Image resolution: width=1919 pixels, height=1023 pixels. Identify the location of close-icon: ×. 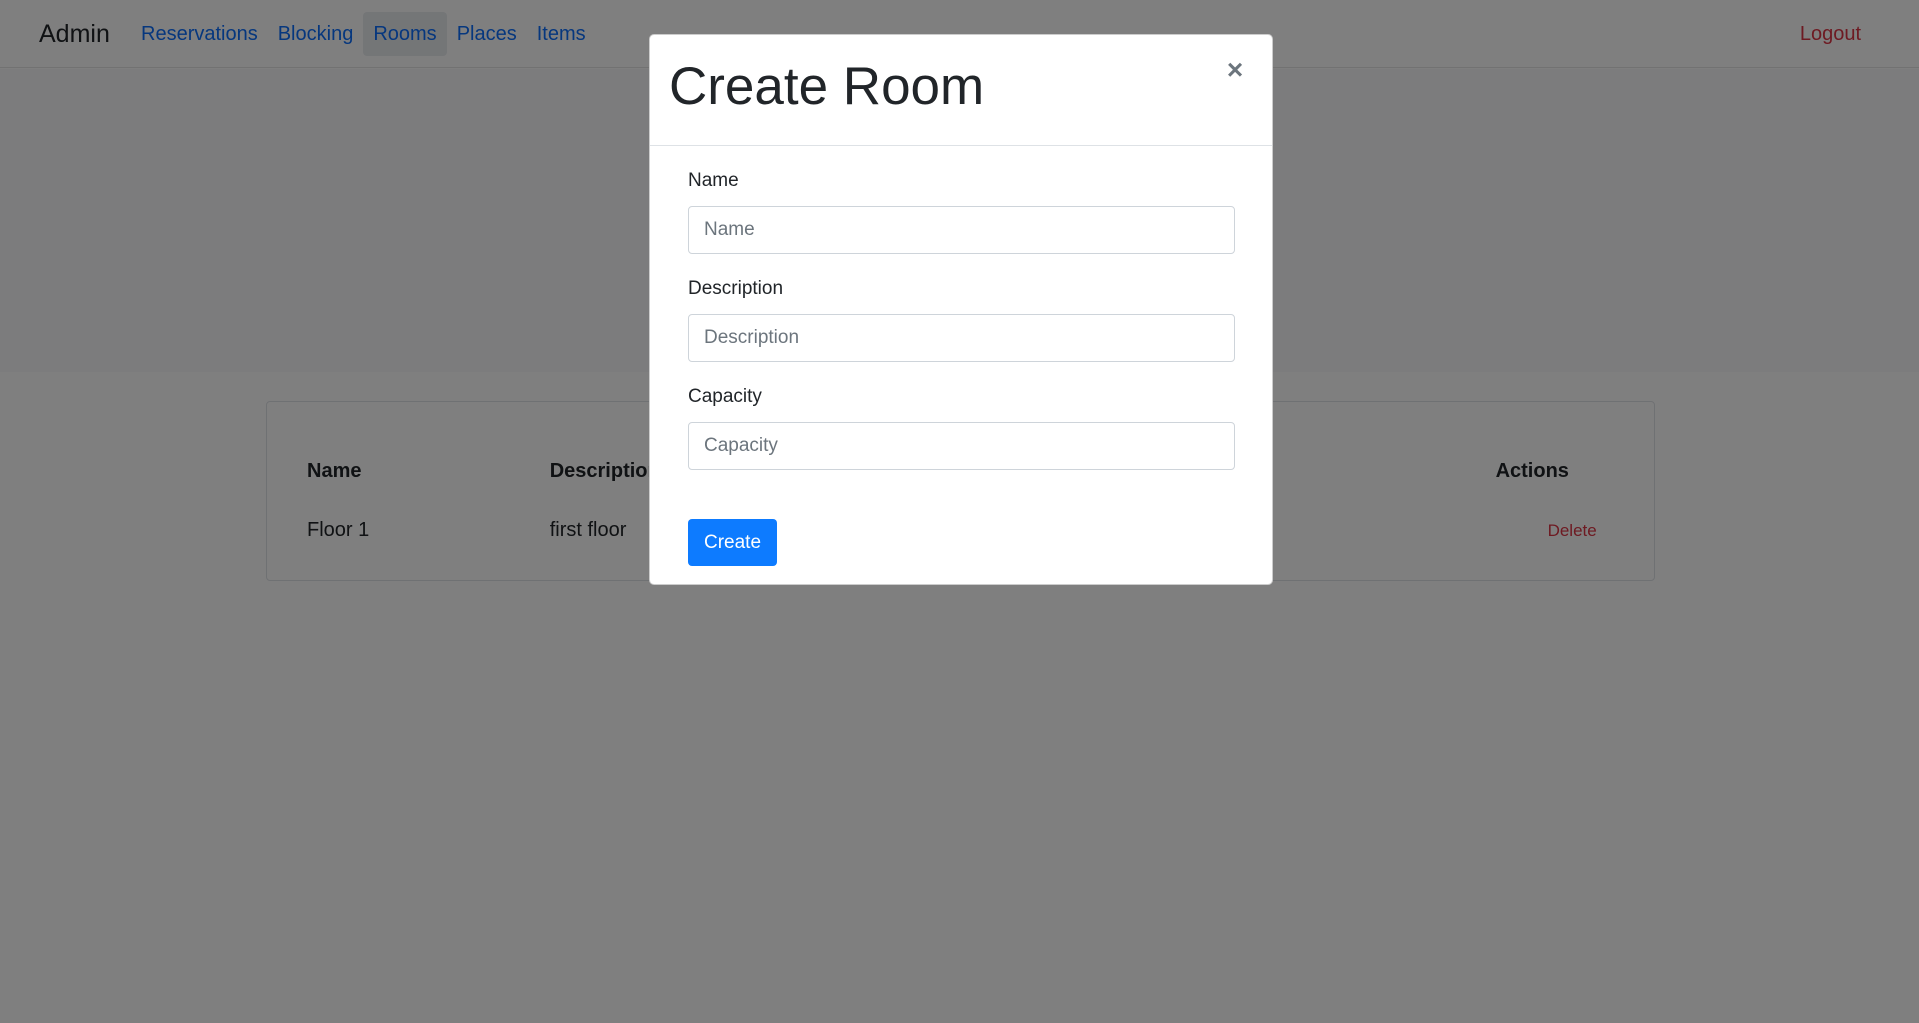
(1235, 70).